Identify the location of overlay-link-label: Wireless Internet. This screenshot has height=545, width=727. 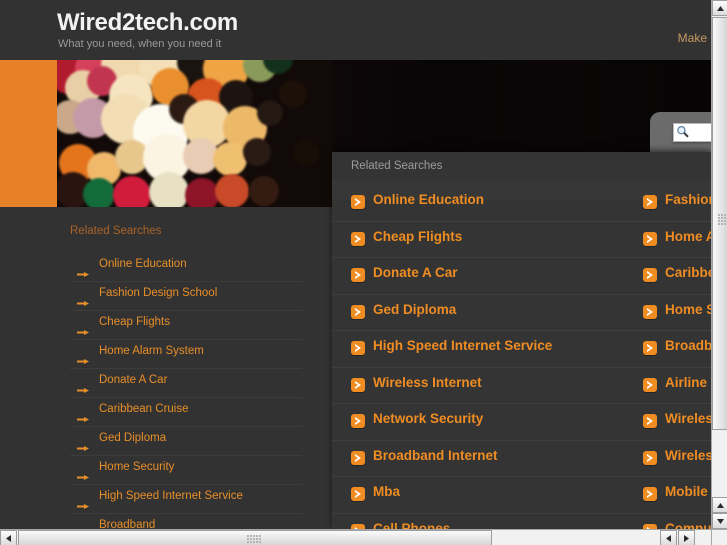
(427, 382).